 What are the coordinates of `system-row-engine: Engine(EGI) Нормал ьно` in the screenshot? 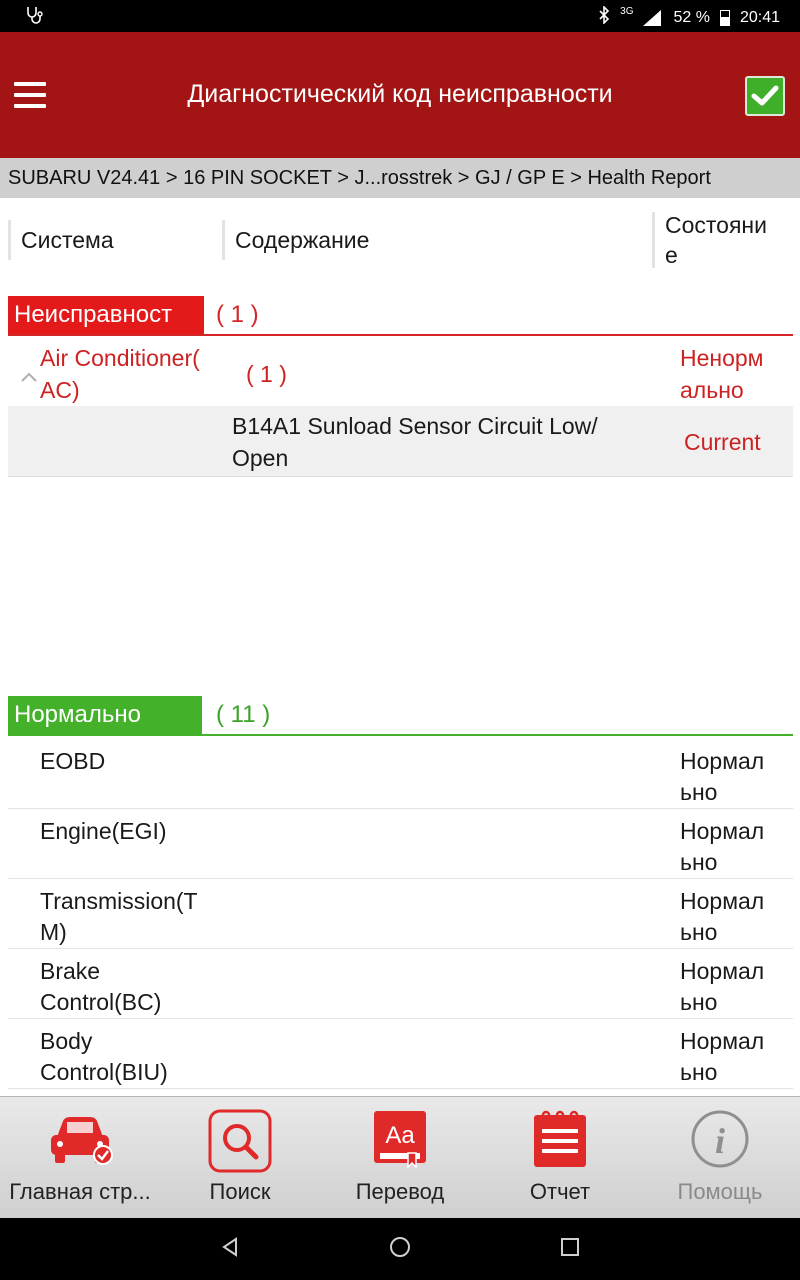 It's located at (400, 843).